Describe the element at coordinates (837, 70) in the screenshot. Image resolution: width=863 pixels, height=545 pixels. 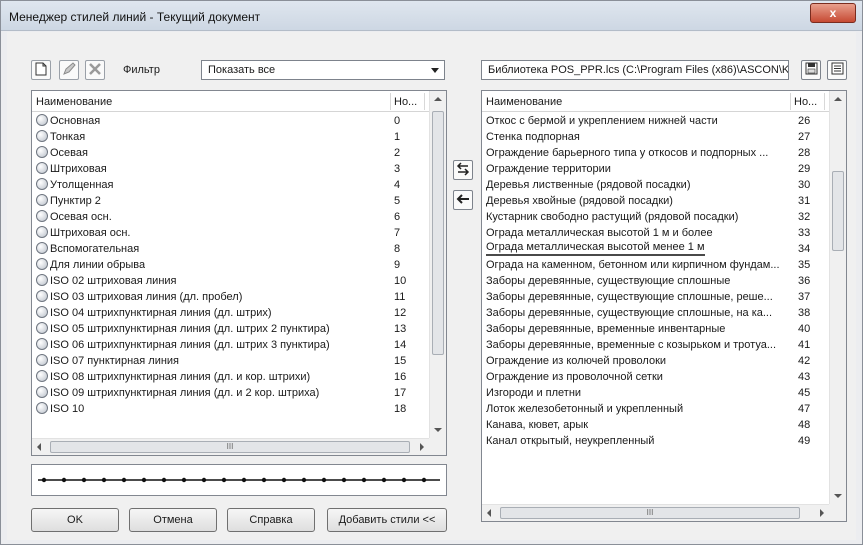
I see `library-list-button` at that location.